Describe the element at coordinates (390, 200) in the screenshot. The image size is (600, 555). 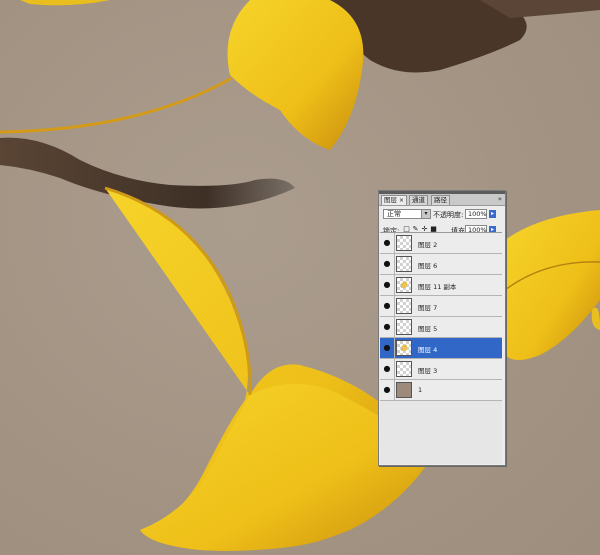
I see `tab-layers-label: 图层` at that location.